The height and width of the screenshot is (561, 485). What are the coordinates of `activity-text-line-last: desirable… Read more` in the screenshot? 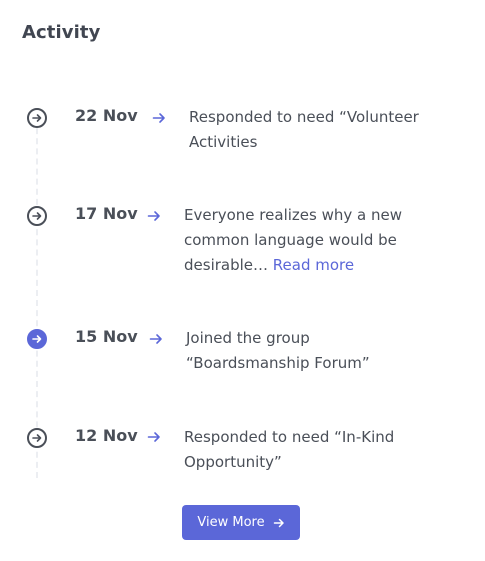 It's located at (293, 265).